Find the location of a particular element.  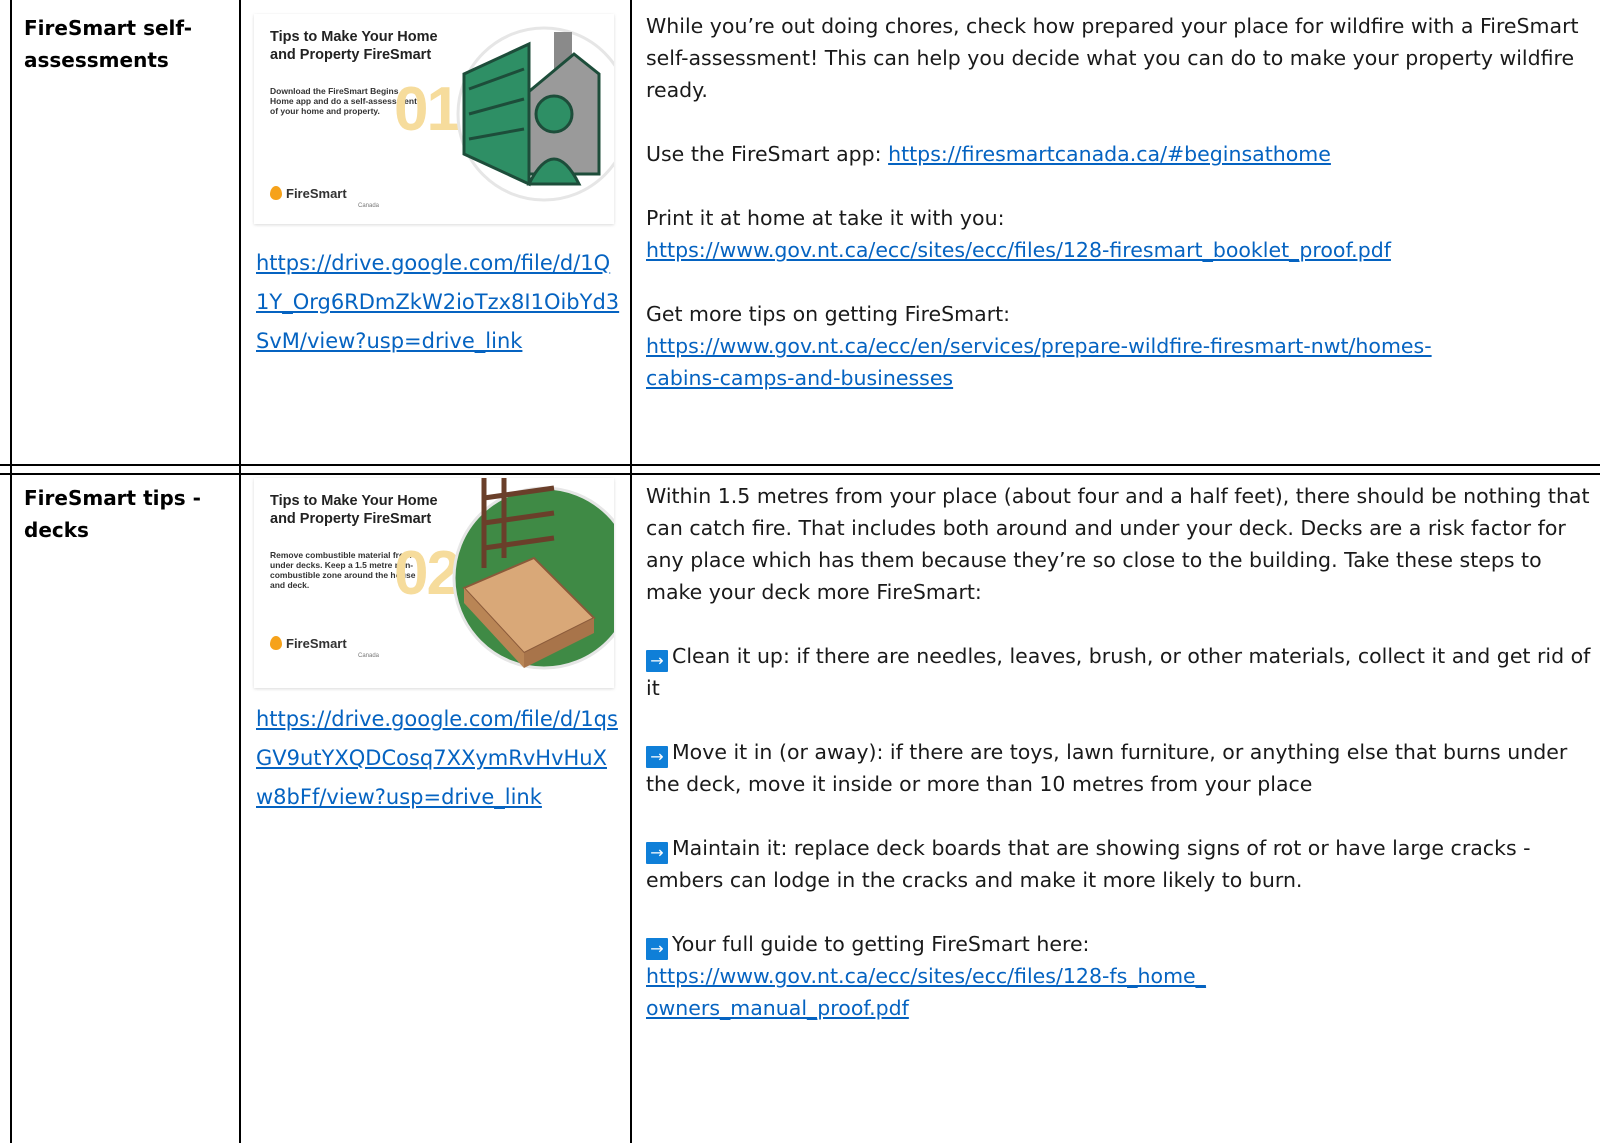

print-label: Print it at home at take it with you: is located at coordinates (825, 218).